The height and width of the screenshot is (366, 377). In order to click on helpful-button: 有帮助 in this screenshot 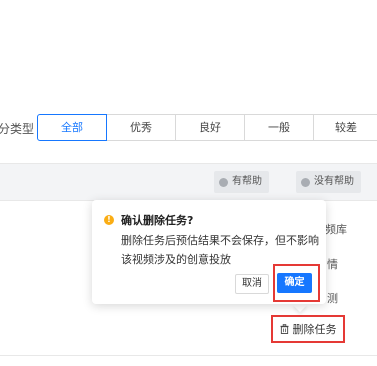, I will do `click(241, 182)`.